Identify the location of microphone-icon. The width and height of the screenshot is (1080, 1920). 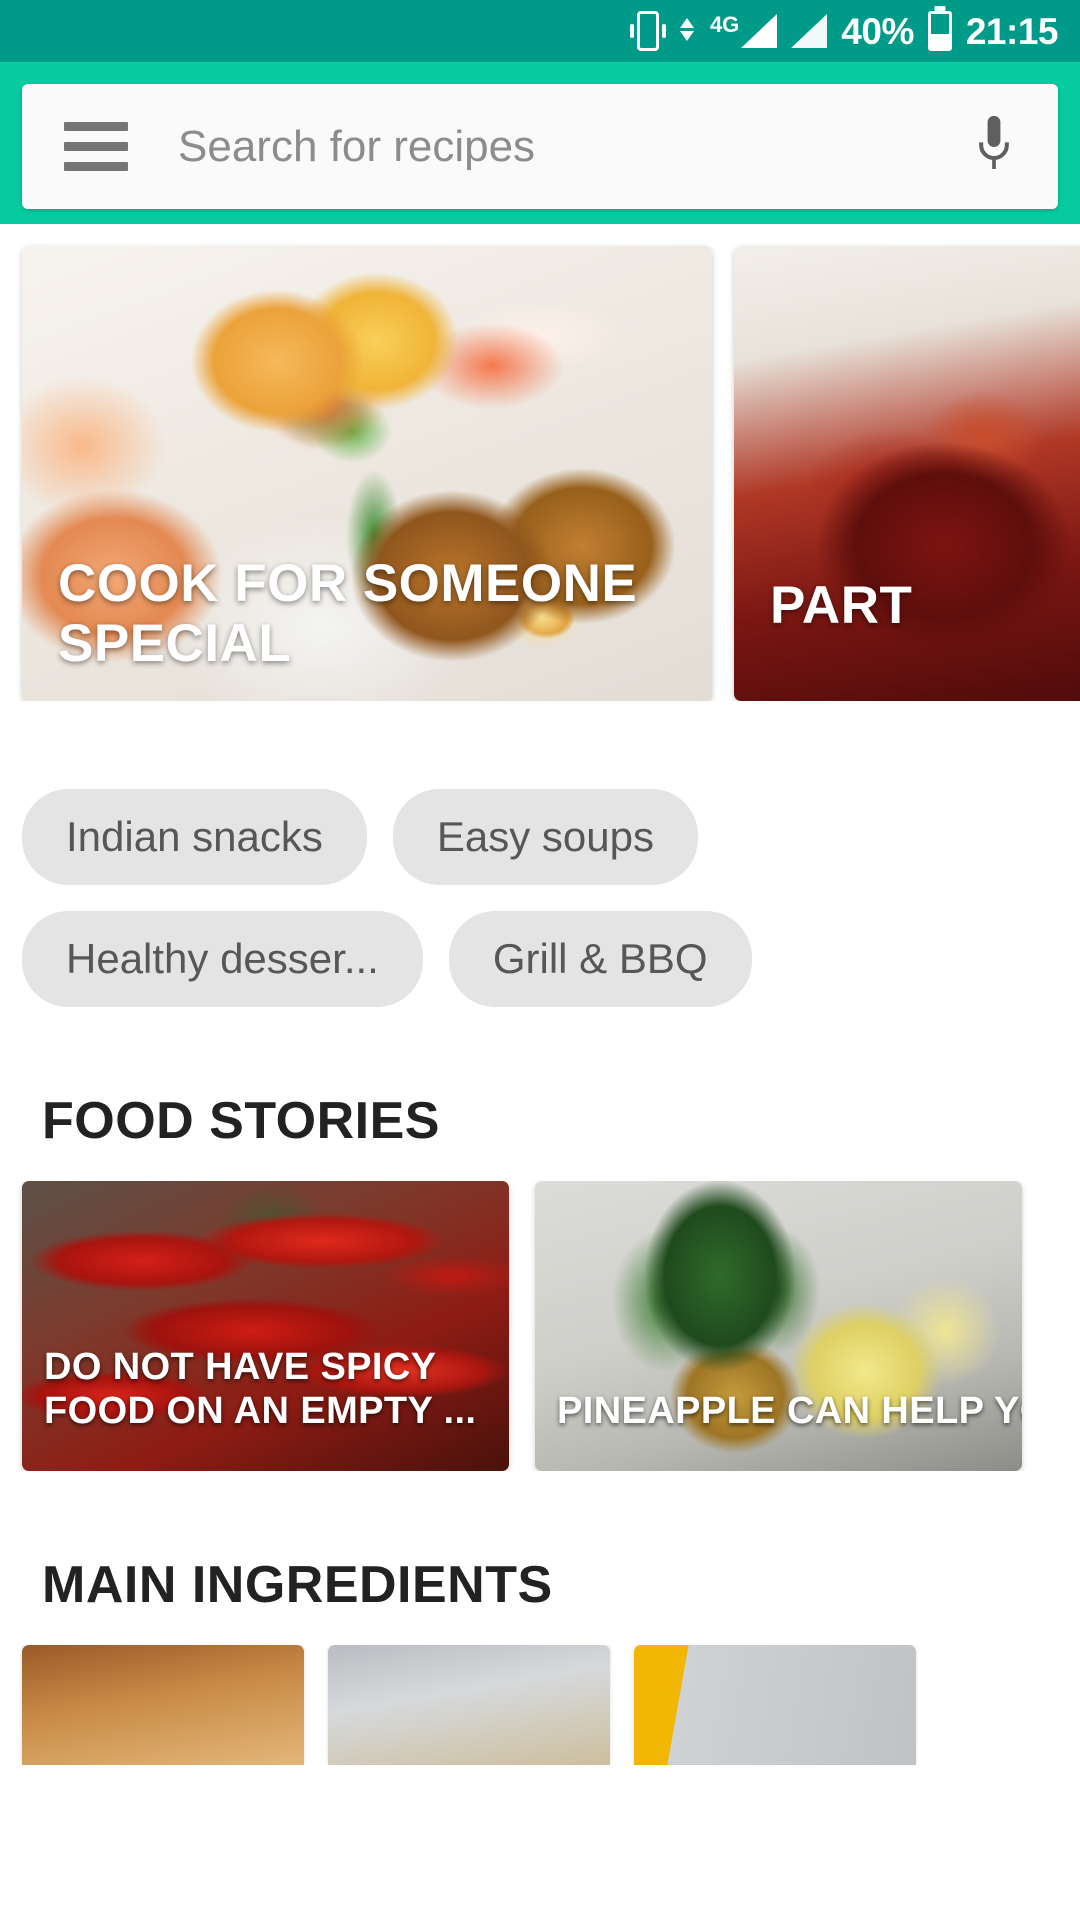
(994, 147).